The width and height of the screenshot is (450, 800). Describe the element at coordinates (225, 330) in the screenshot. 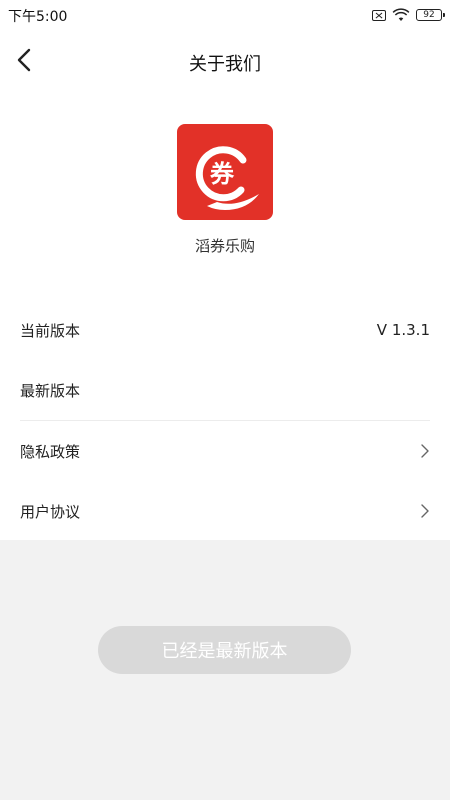

I see `current-version-row: 当前版本 V 1.3.1` at that location.